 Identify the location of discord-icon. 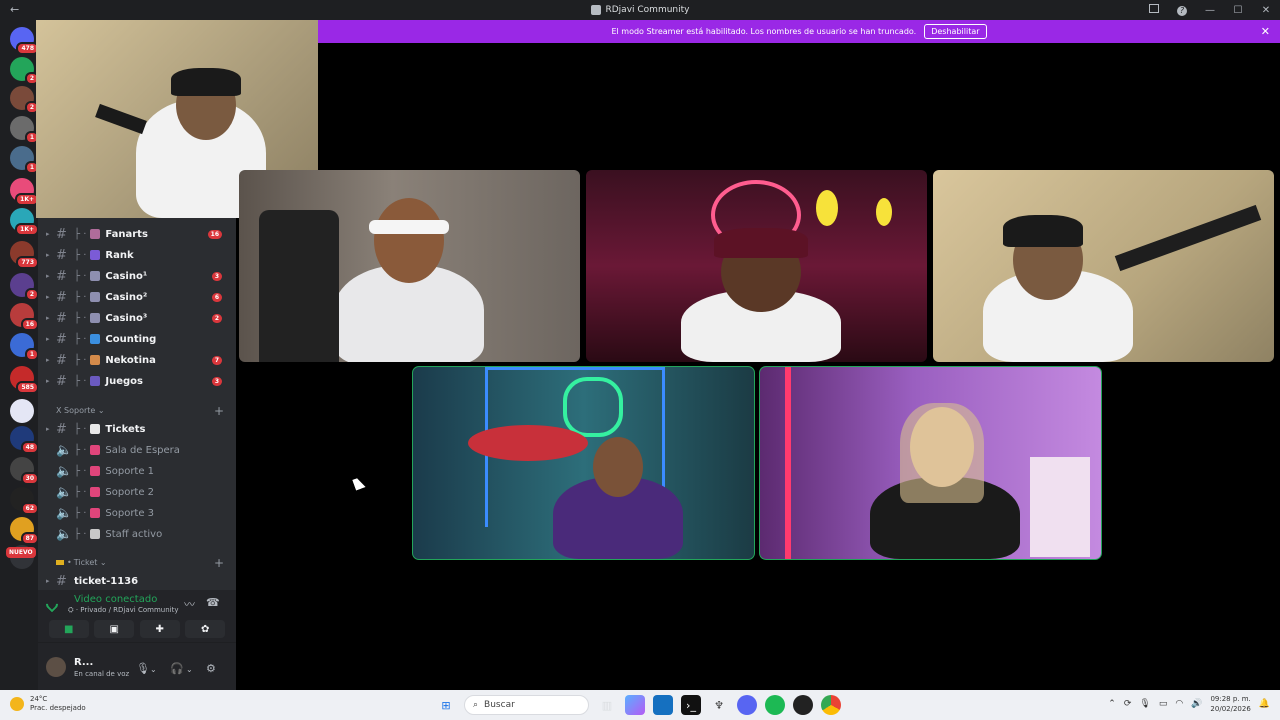
(747, 705).